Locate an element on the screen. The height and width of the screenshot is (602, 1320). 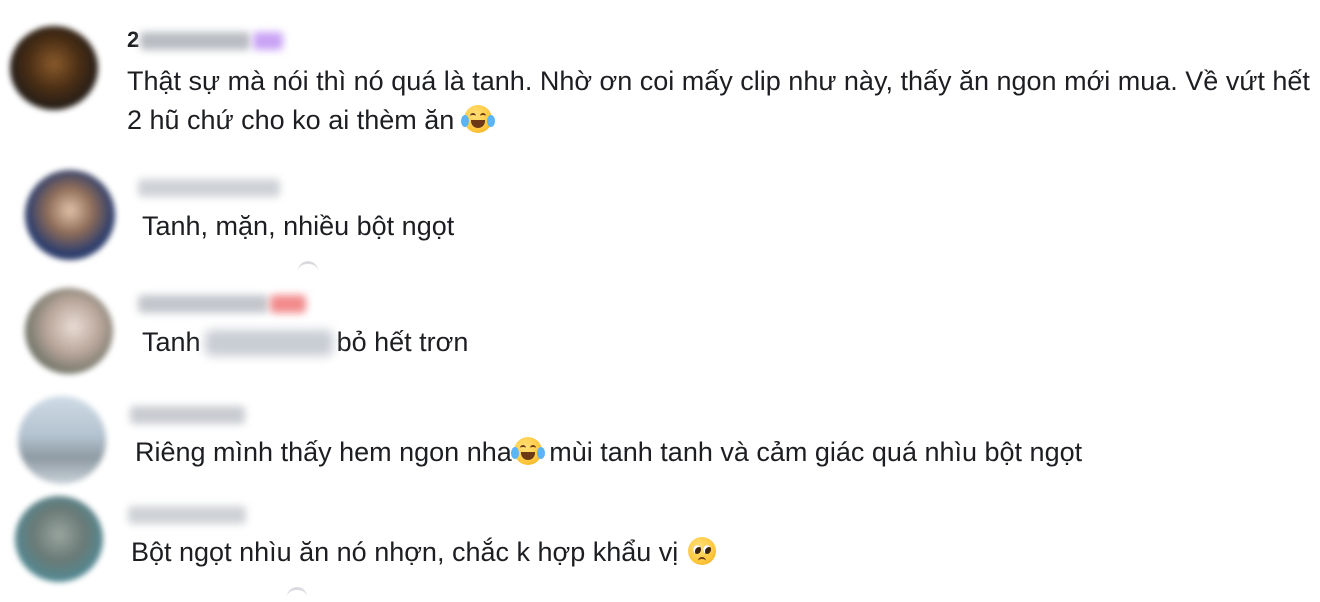
redacted-text is located at coordinates (268, 343).